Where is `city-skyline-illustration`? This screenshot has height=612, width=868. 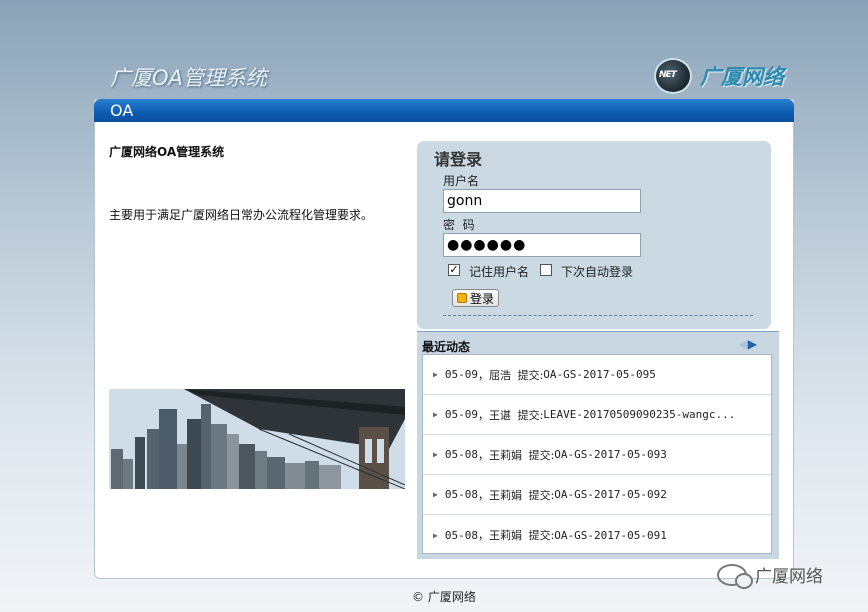 city-skyline-illustration is located at coordinates (257, 439).